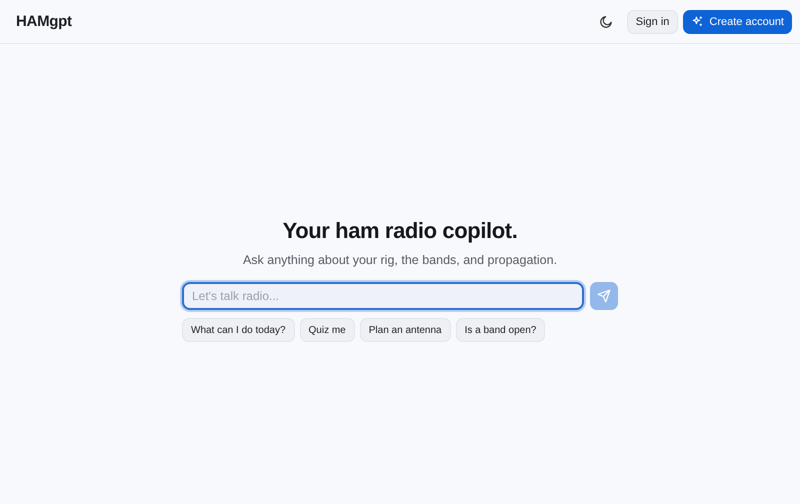 The height and width of the screenshot is (504, 800). Describe the element at coordinates (697, 21) in the screenshot. I see `sparkle-icon` at that location.